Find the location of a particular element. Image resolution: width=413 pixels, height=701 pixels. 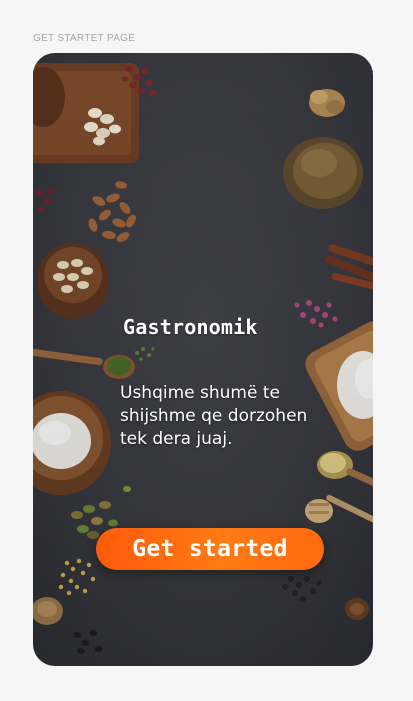

get-started-button: Get started is located at coordinates (210, 549).